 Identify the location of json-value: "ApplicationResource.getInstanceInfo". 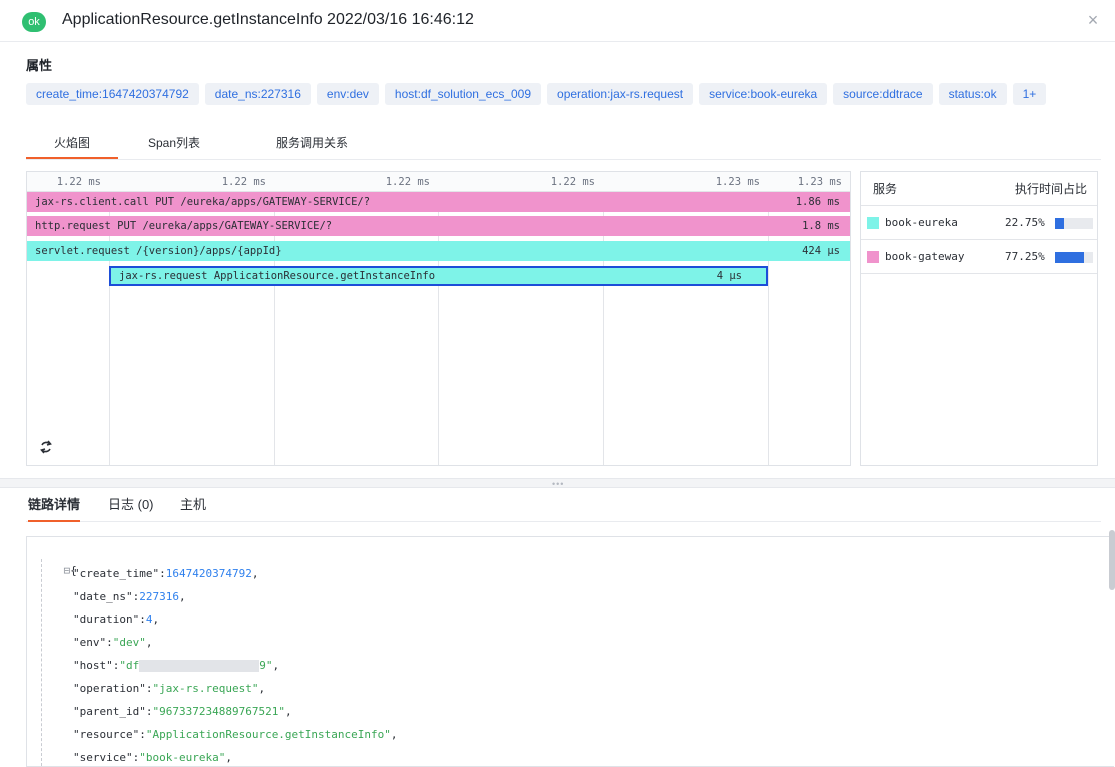
(268, 734).